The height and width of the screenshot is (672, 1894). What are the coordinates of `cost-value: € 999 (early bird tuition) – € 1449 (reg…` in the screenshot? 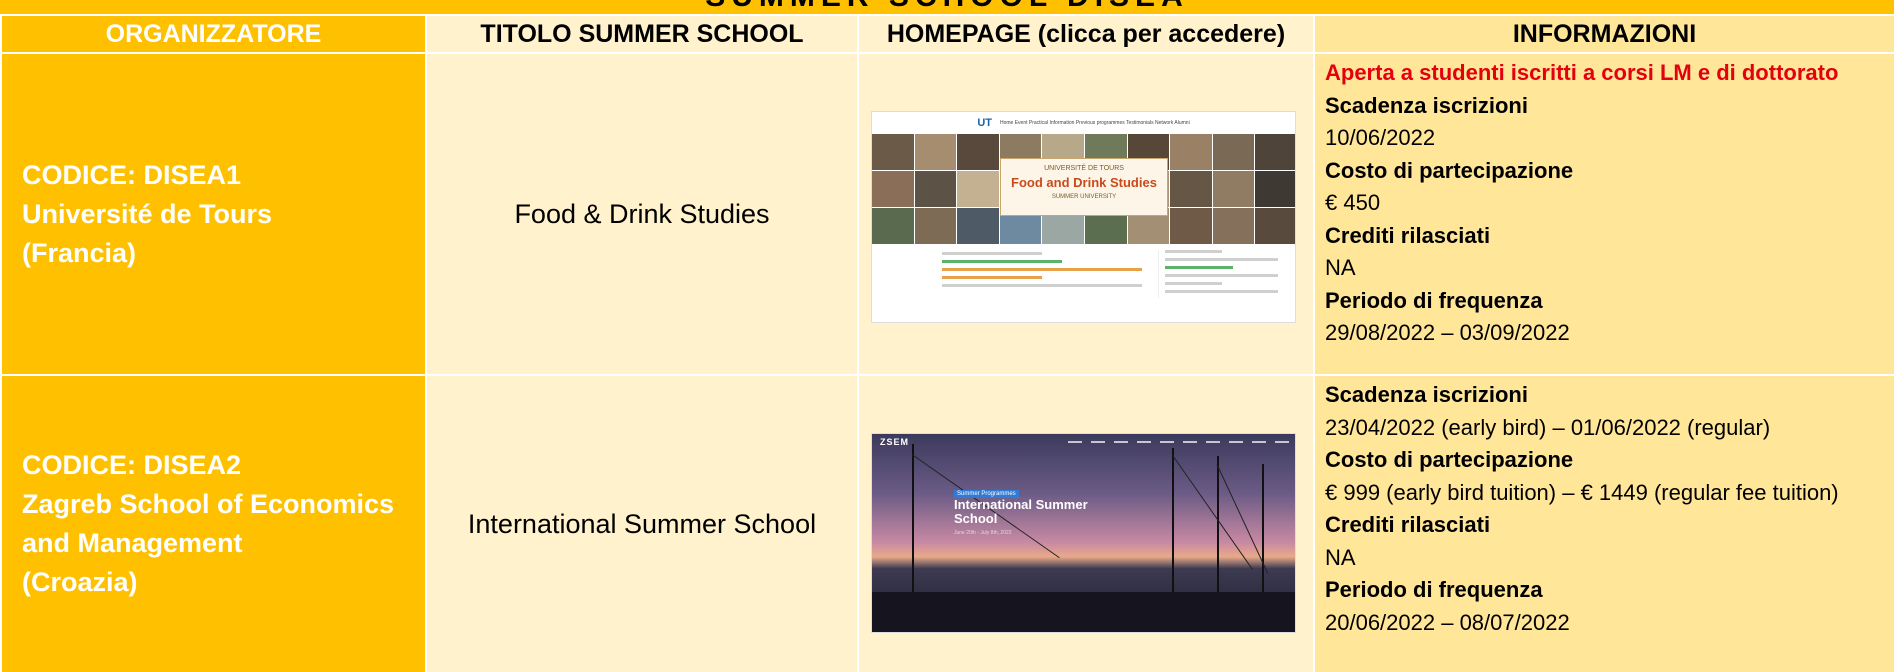 It's located at (1582, 492).